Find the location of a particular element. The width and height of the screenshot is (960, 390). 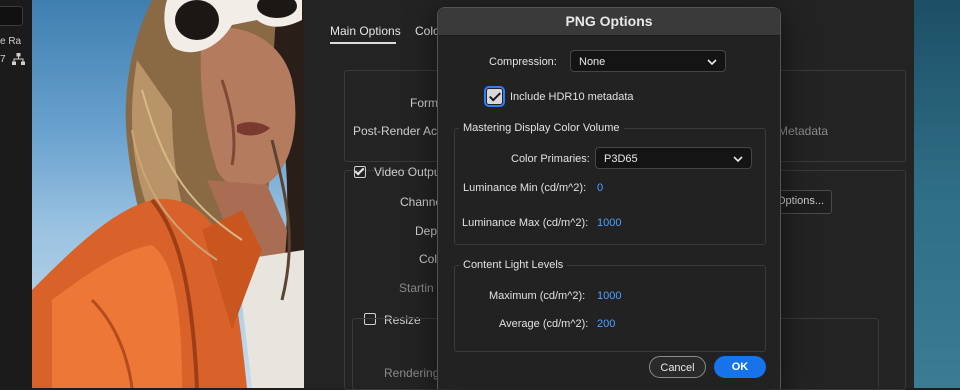

average-label: Average (cd/m^2): is located at coordinates (544, 324).